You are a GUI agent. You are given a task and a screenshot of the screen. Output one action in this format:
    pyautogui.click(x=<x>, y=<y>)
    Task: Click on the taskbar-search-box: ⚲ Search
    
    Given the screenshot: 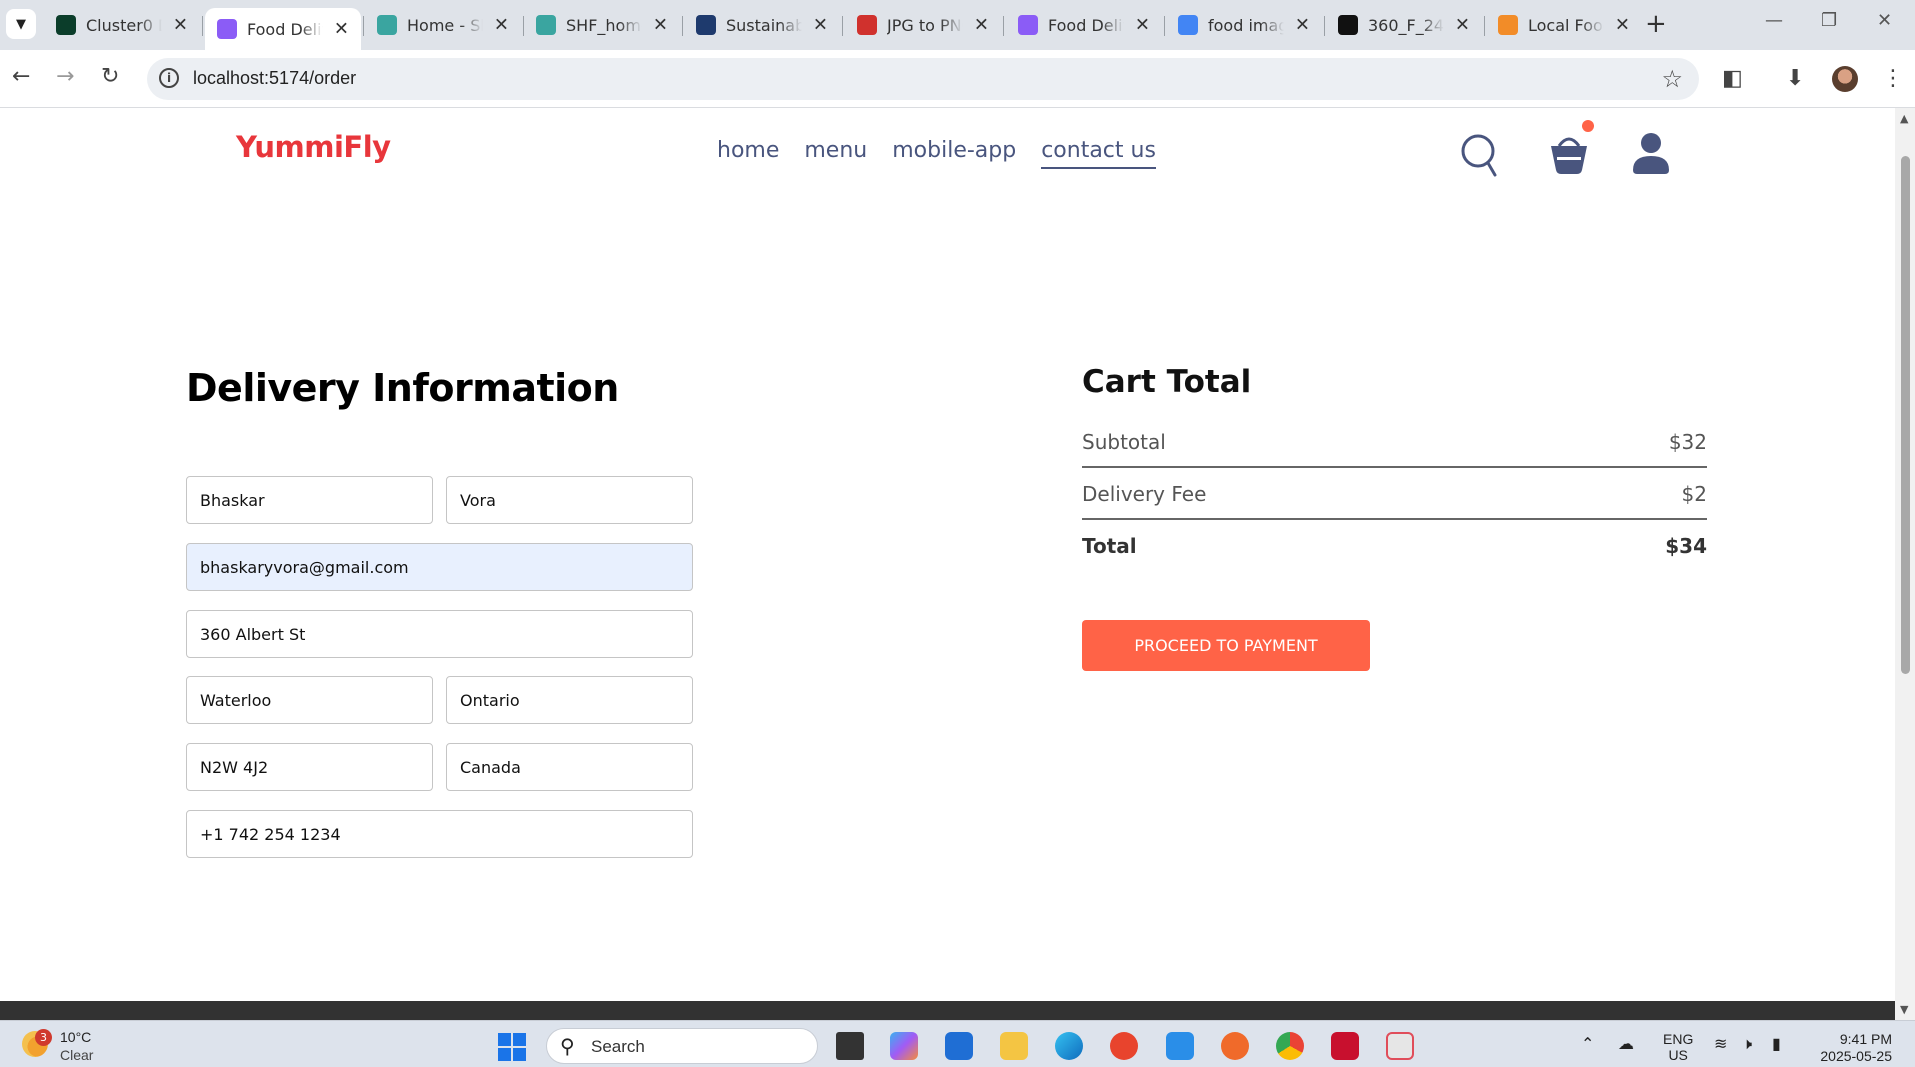 What is the action you would take?
    pyautogui.click(x=682, y=1046)
    